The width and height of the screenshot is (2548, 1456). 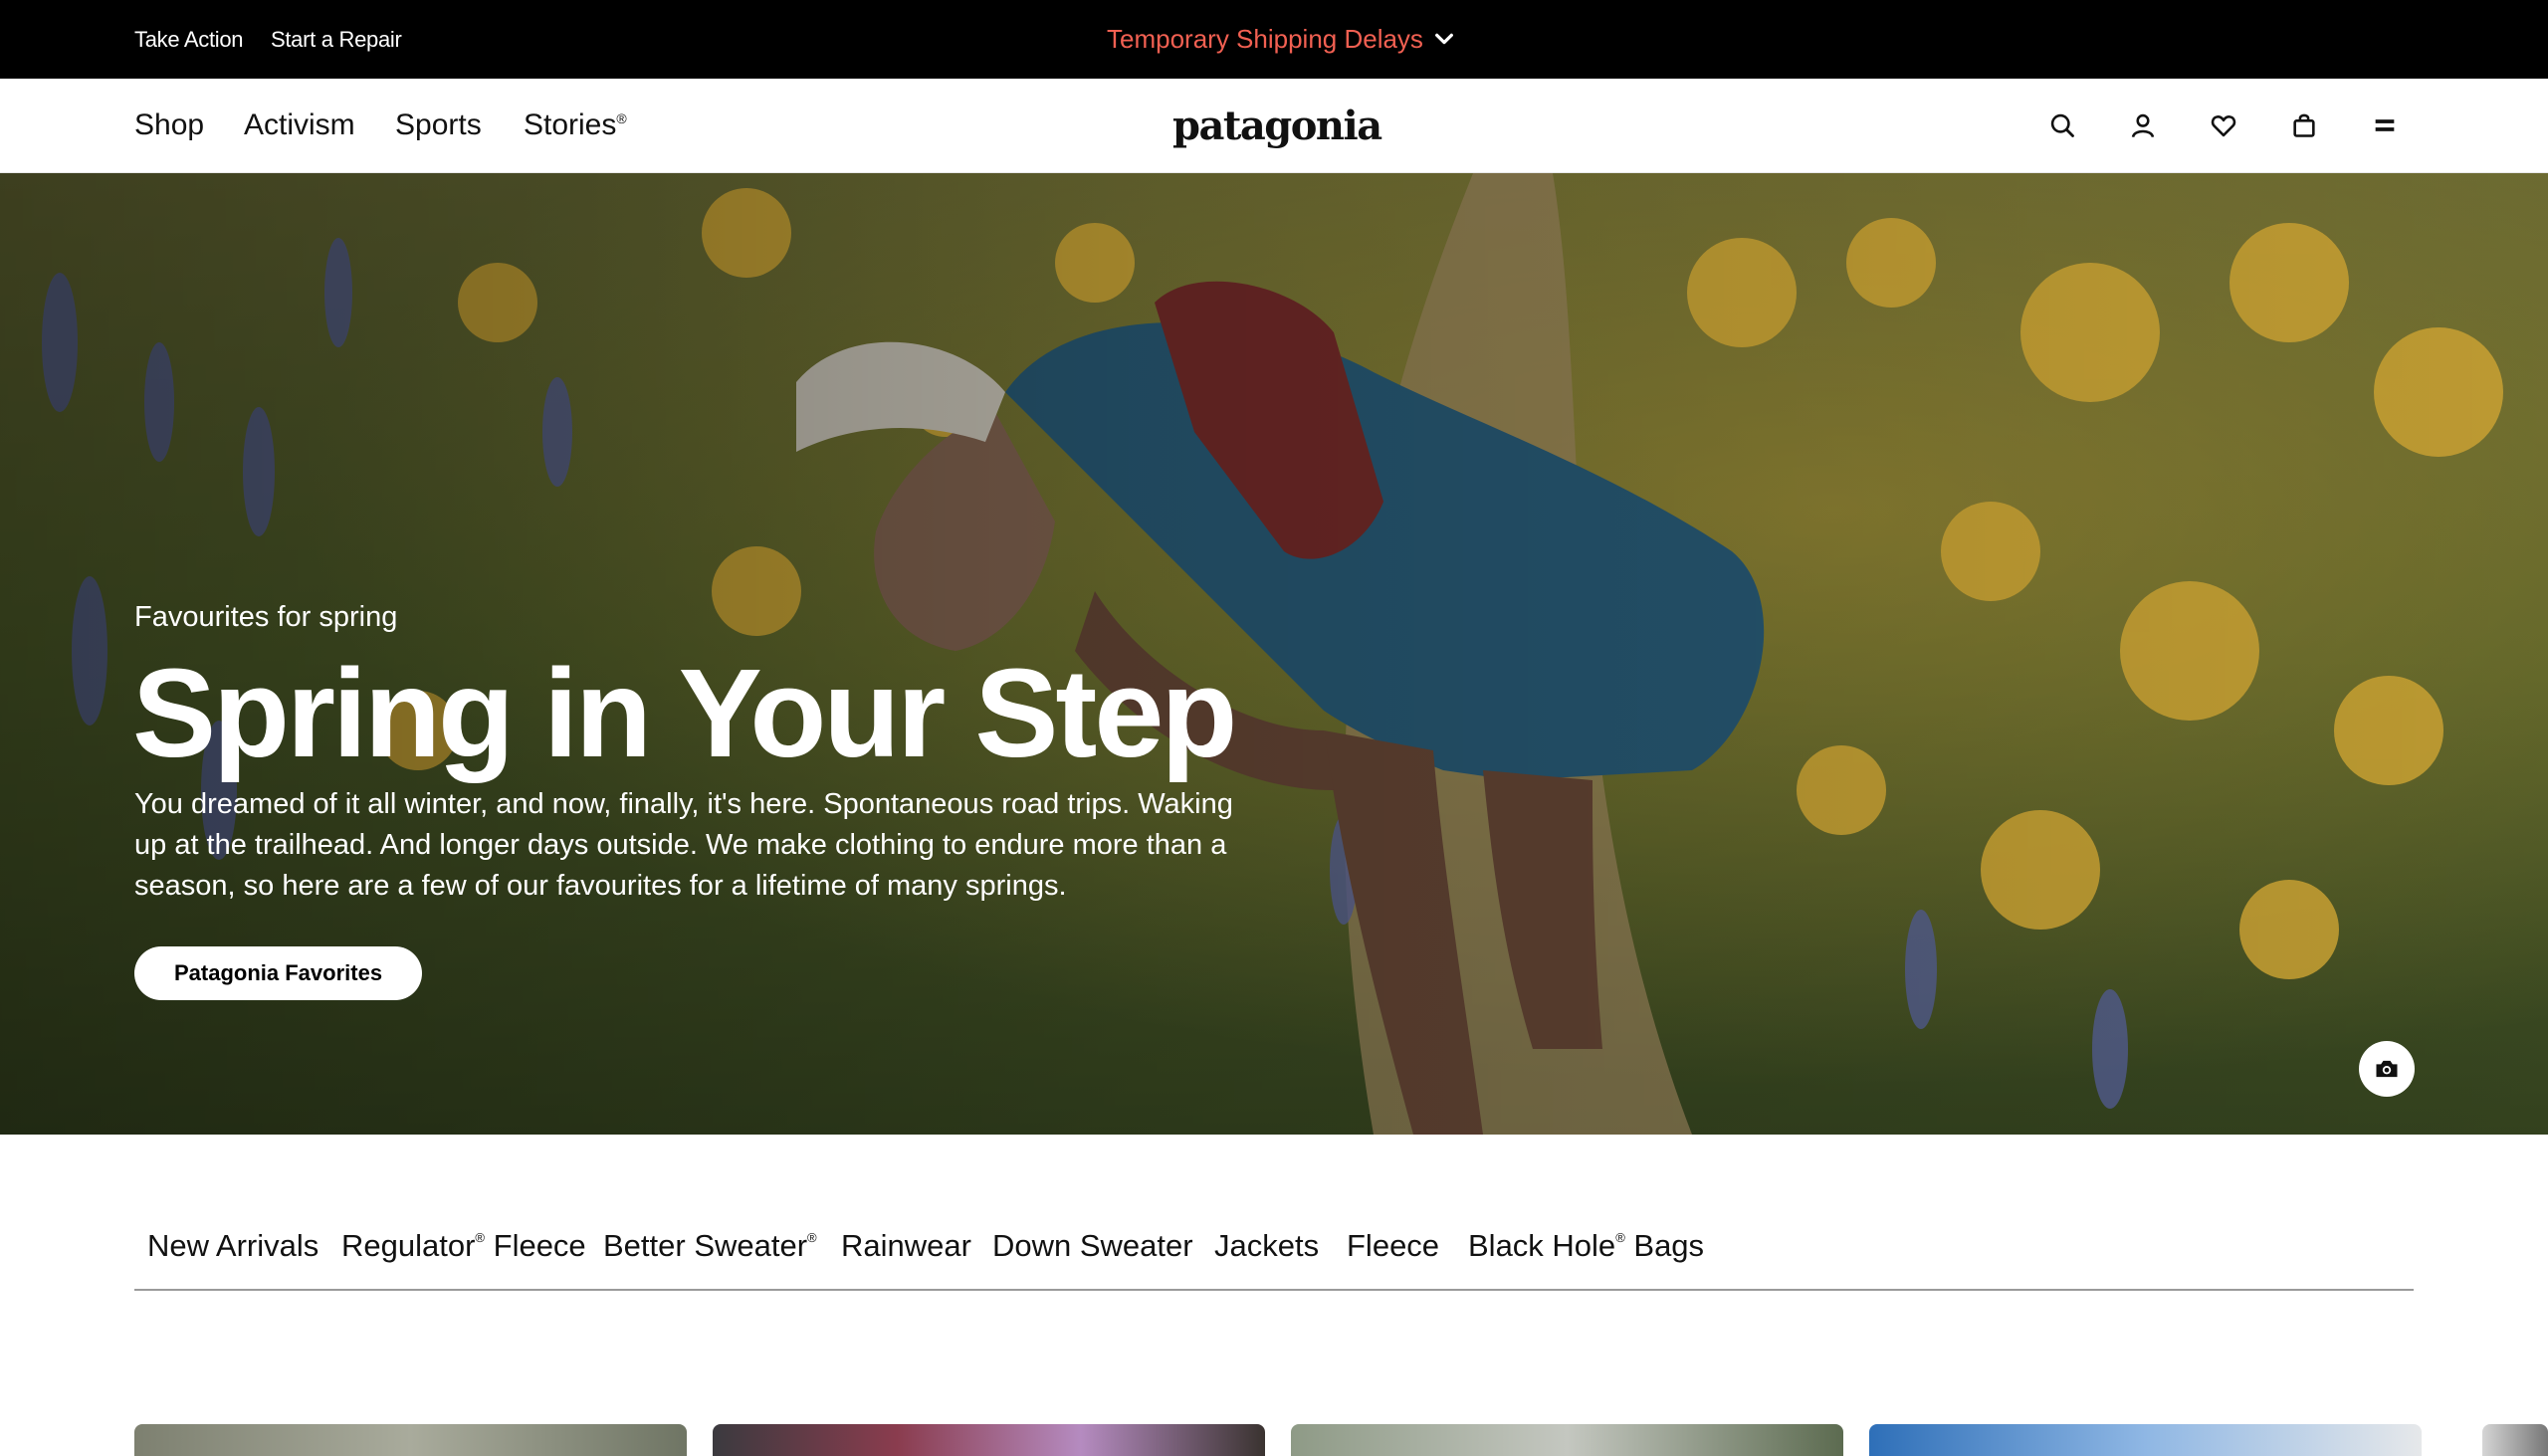 I want to click on tab-rainwear: Rainwear, so click(x=906, y=1246).